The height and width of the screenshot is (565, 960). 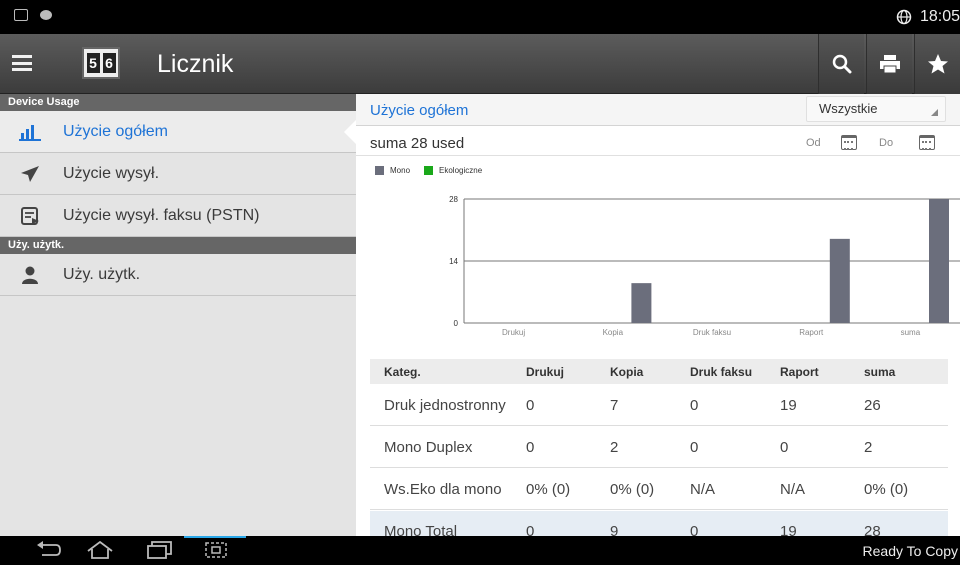 What do you see at coordinates (939, 261) in the screenshot?
I see `bar-suma` at bounding box center [939, 261].